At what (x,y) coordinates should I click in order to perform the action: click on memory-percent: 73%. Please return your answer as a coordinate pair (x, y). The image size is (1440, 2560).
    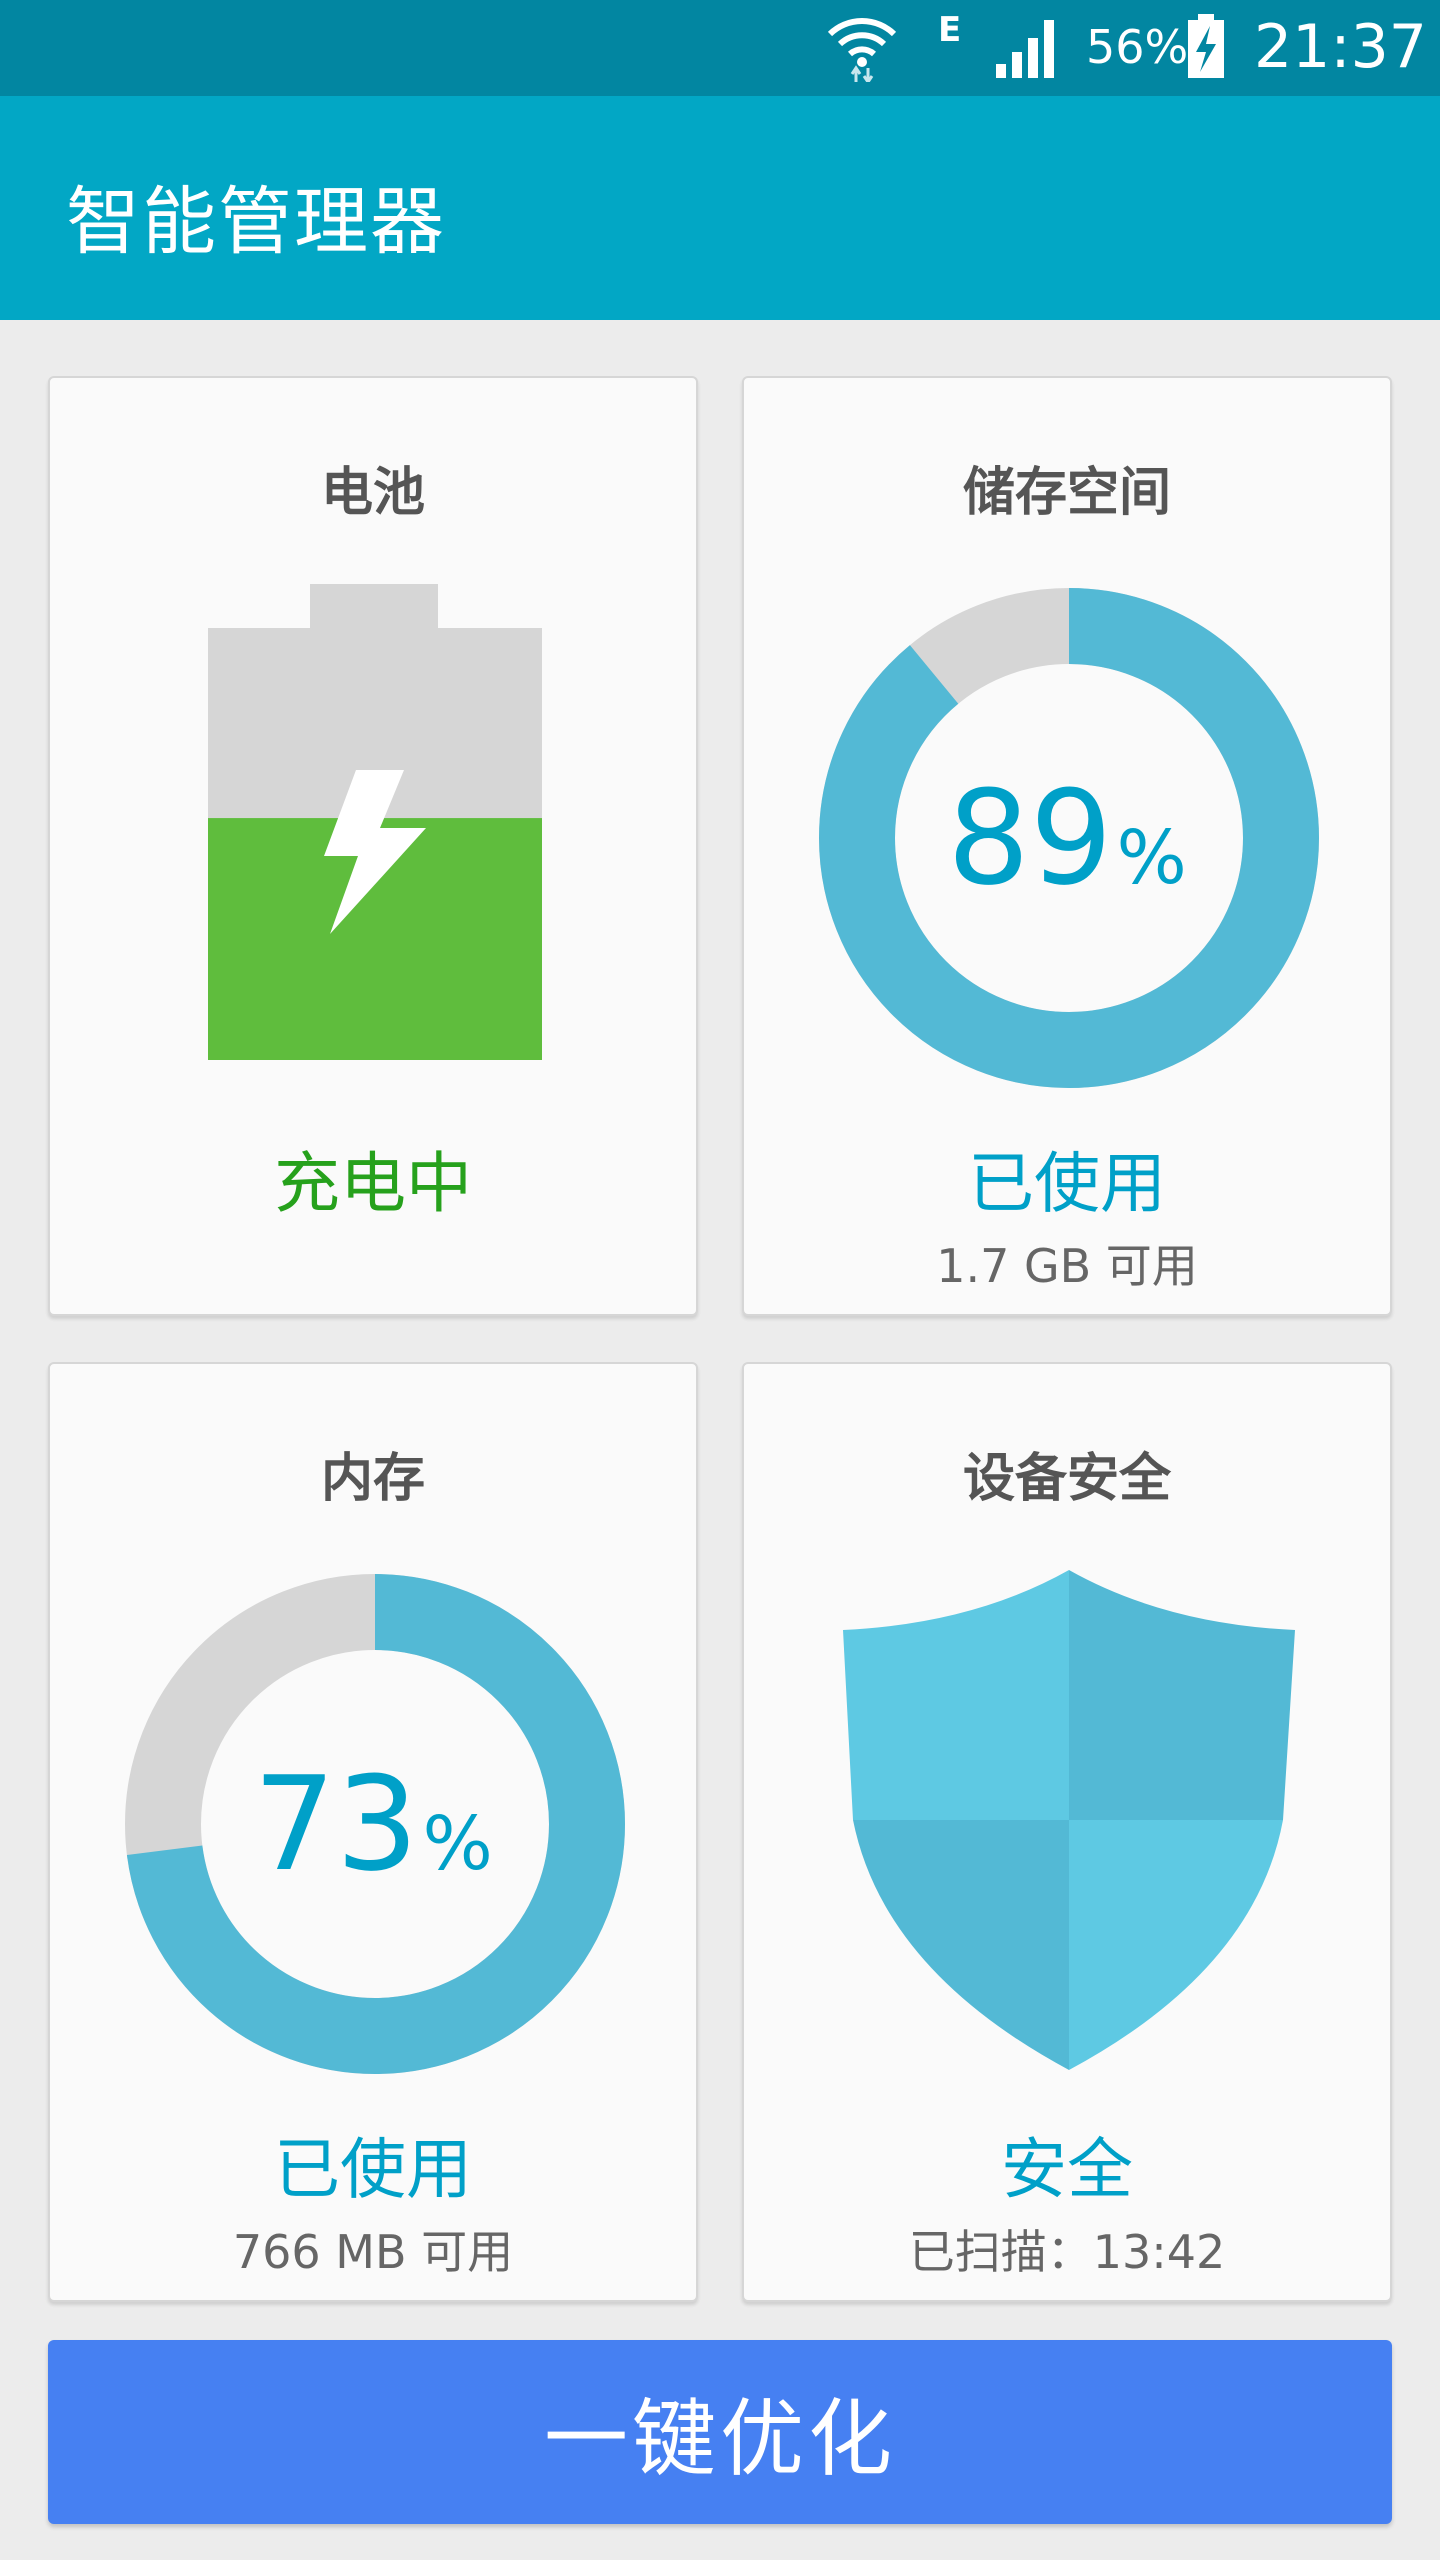
    Looking at the image, I should click on (373, 1824).